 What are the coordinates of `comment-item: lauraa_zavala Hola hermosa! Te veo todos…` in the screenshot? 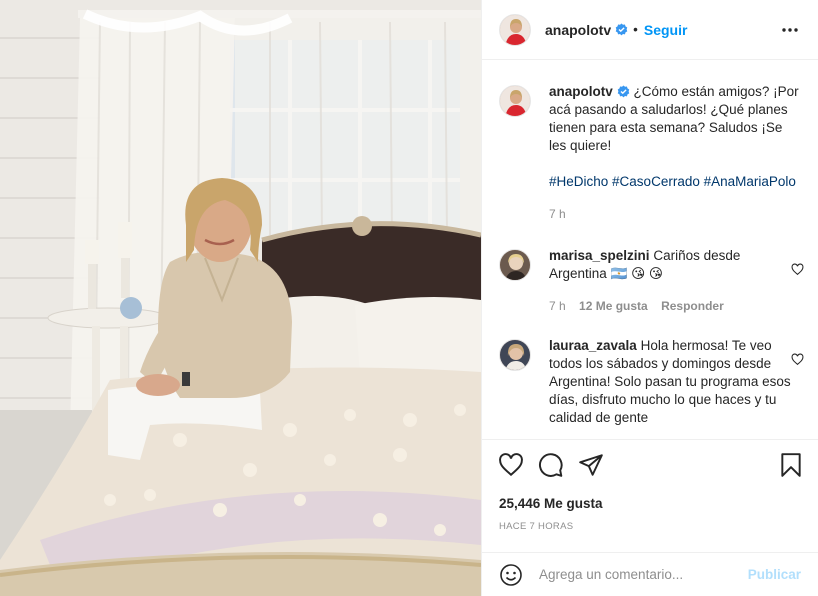 It's located at (651, 382).